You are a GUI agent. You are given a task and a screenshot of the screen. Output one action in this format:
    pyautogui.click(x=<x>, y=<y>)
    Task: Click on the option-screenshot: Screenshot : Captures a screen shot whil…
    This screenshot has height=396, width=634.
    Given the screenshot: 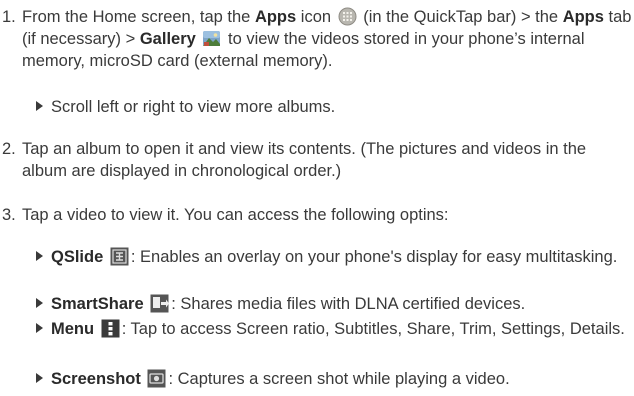 What is the action you would take?
    pyautogui.click(x=335, y=379)
    